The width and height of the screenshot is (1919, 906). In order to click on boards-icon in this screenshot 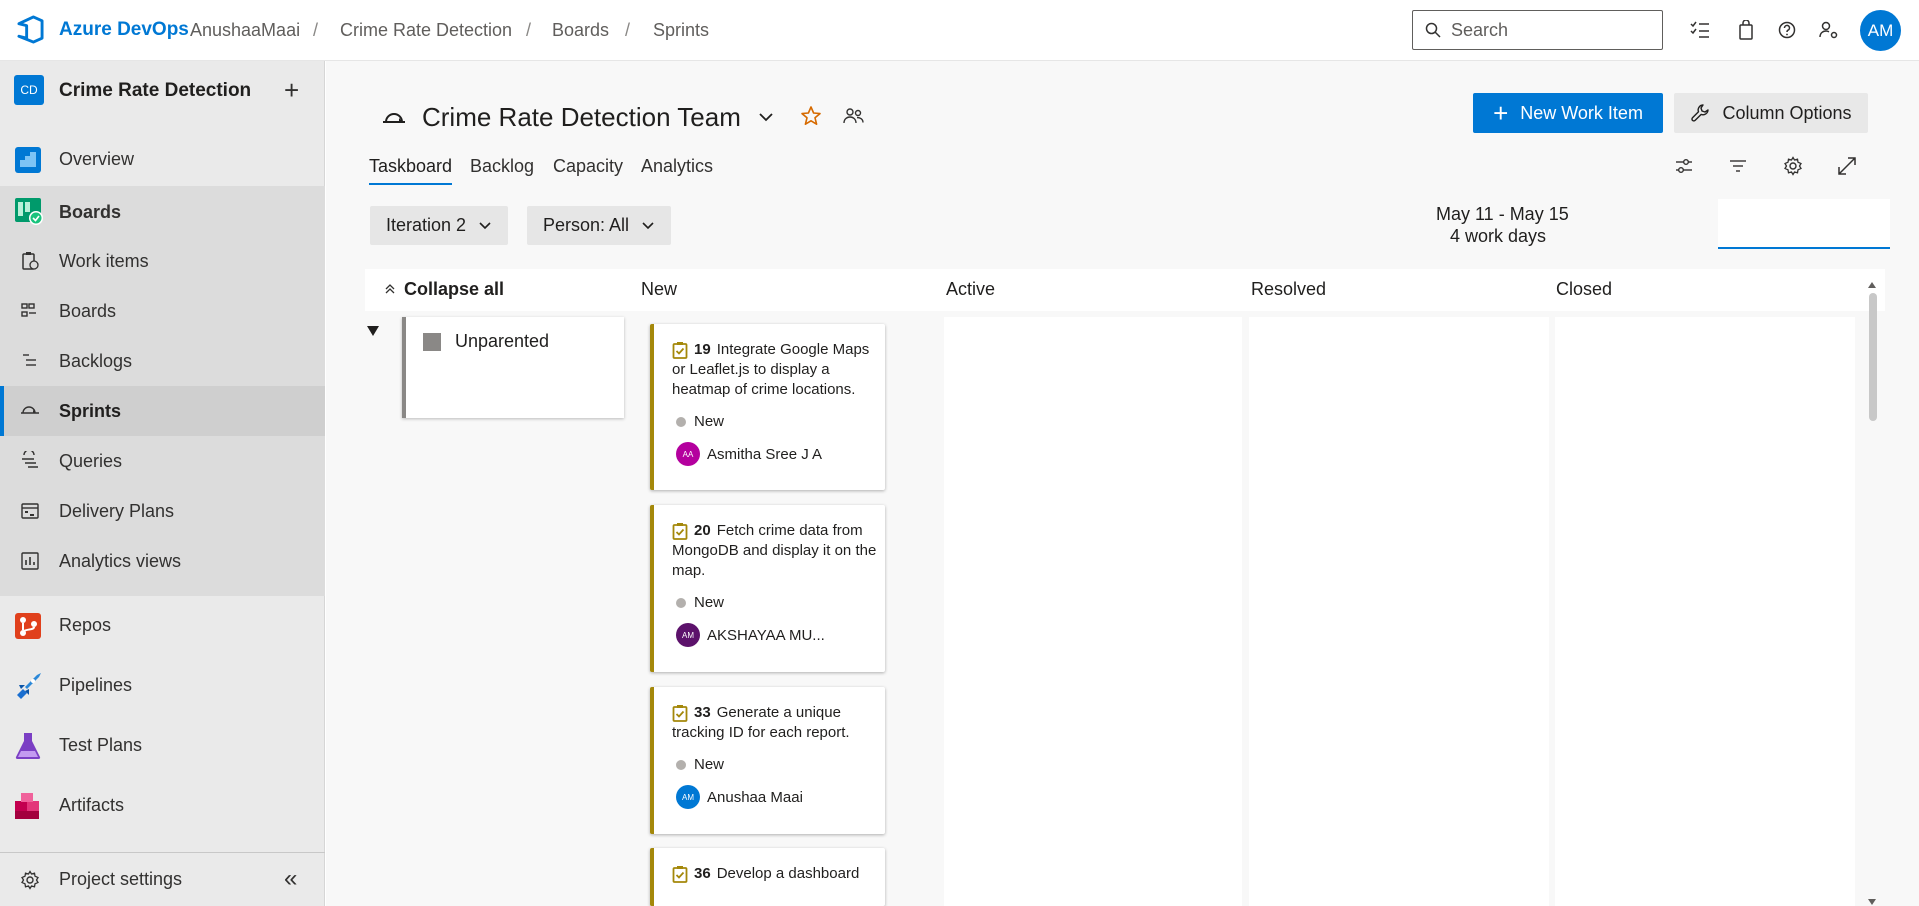, I will do `click(29, 211)`.